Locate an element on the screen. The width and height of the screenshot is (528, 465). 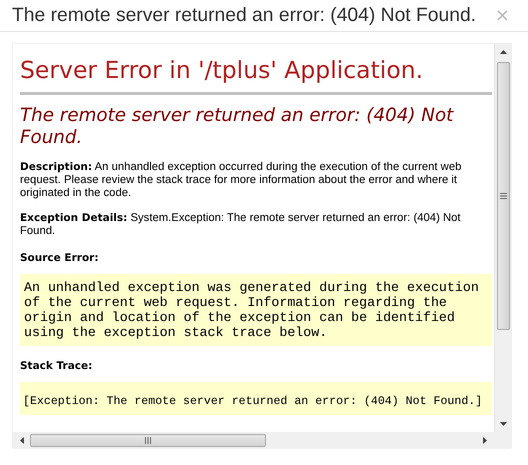
left-arrow-icon is located at coordinates (22, 440).